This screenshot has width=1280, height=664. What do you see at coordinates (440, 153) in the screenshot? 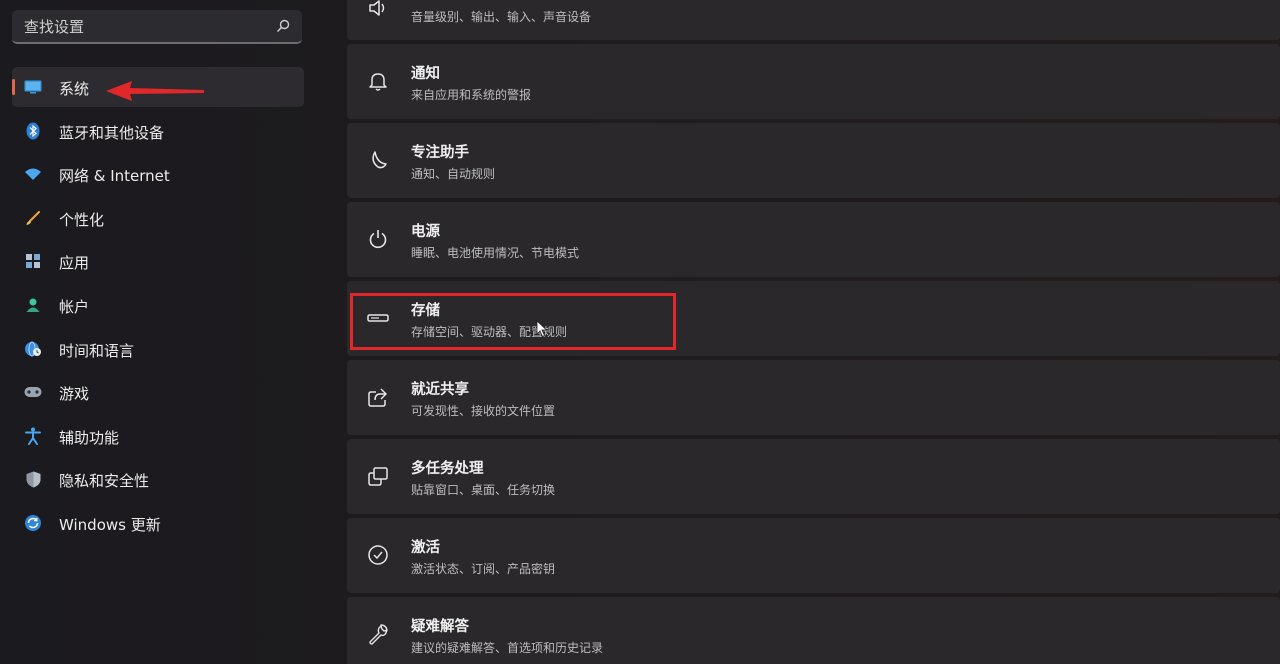
I see `card-title: 专注助手` at bounding box center [440, 153].